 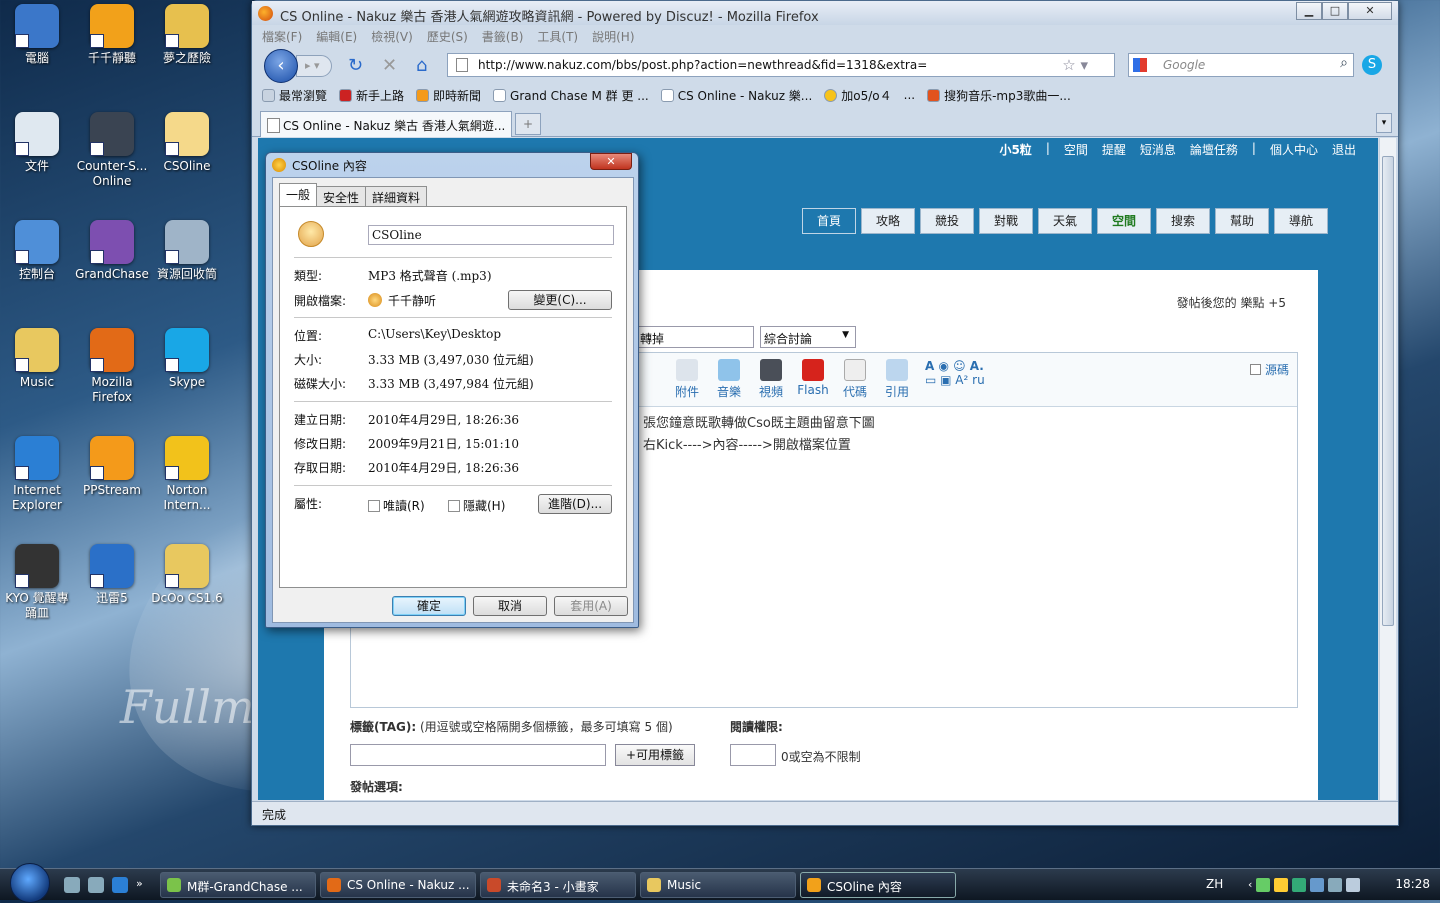 I want to click on nav-guide: 攻略, so click(x=888, y=221).